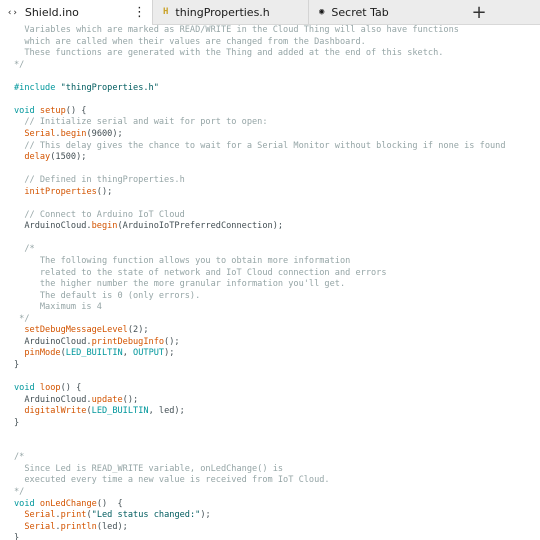  I want to click on code-line: Maximum is 4, so click(58, 307).